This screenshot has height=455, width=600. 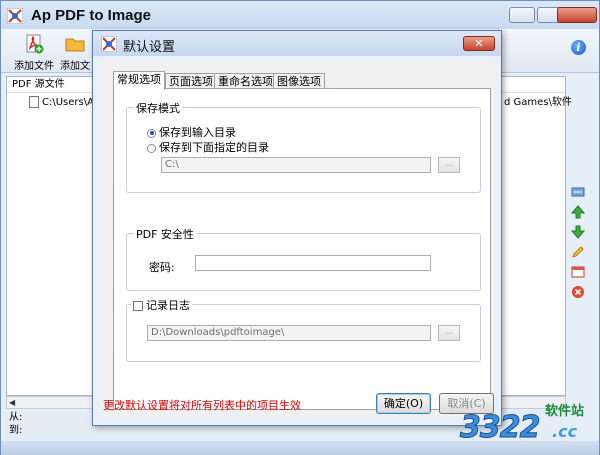 I want to click on output-dir-input: C:\, so click(x=296, y=165).